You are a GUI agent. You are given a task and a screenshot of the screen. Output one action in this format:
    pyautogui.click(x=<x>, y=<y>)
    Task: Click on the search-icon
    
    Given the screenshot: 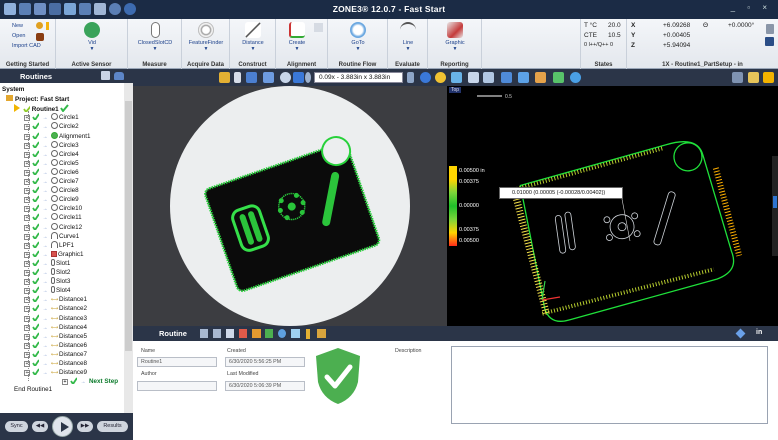 What is the action you would take?
    pyautogui.click(x=308, y=77)
    